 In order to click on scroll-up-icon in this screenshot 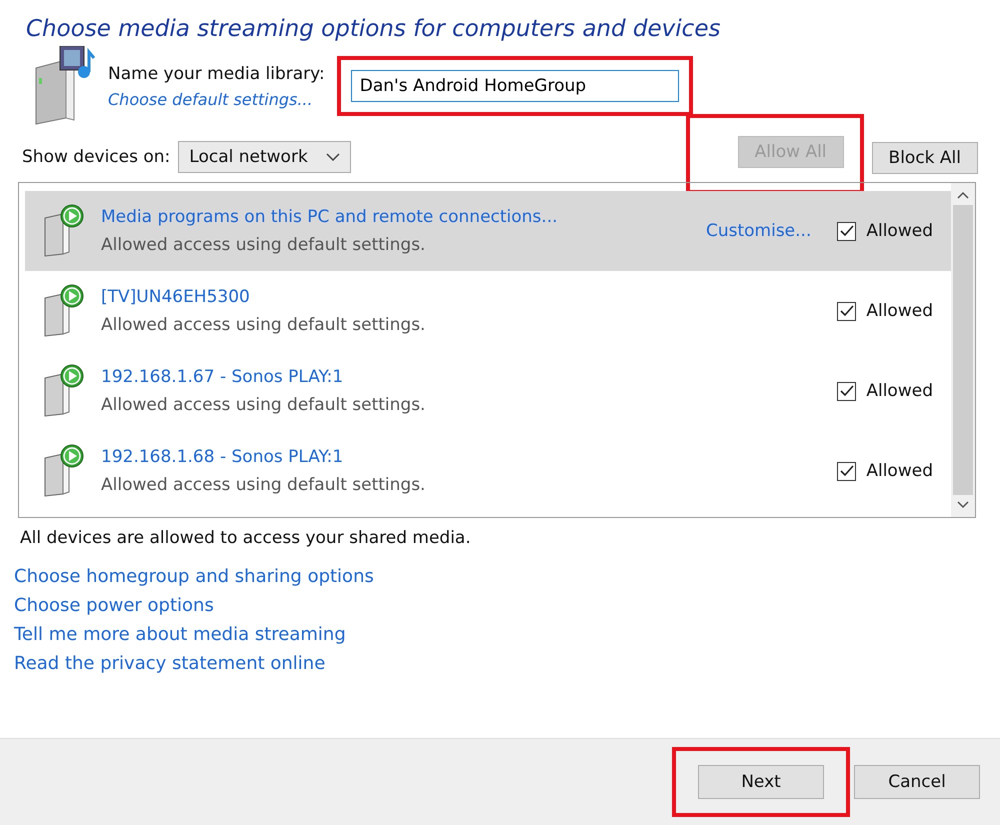, I will do `click(963, 195)`.